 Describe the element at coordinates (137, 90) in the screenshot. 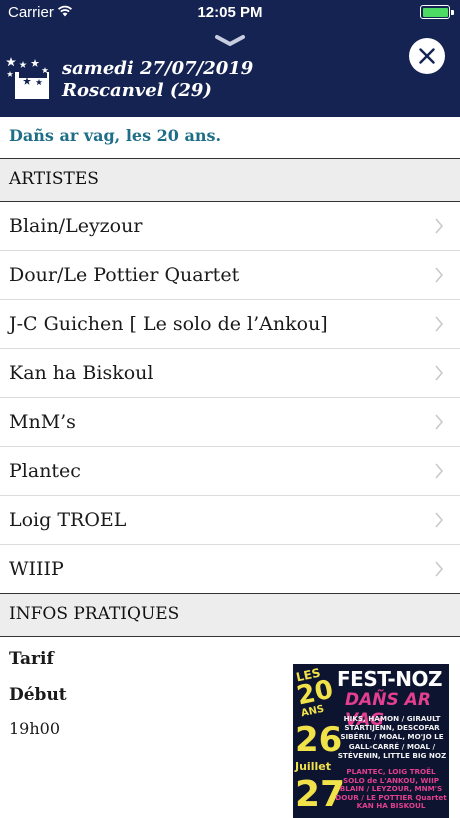

I see `event-place: Roscanvel (29)` at that location.